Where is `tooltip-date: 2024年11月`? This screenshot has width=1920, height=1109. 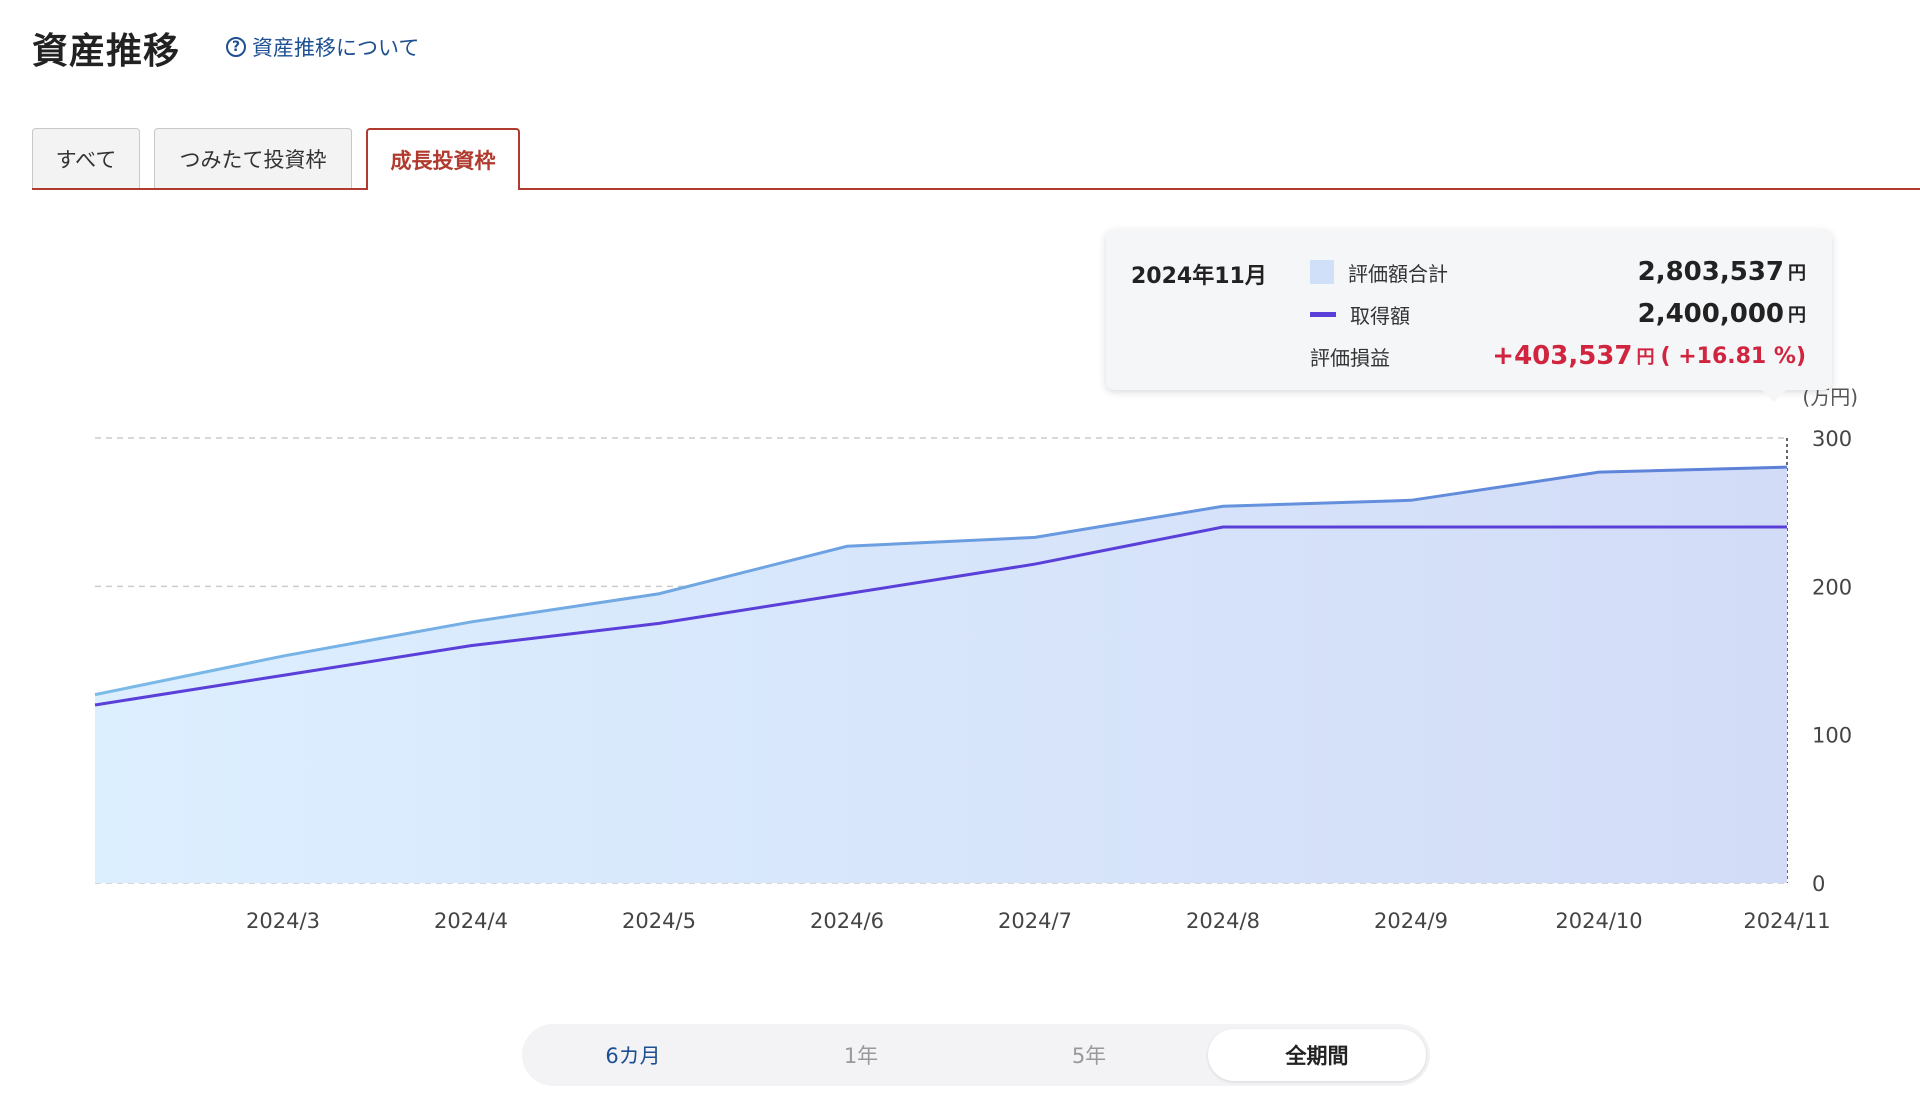 tooltip-date: 2024年11月 is located at coordinates (1199, 276).